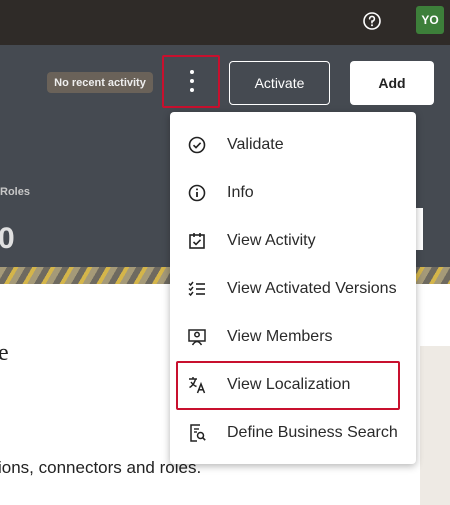 This screenshot has height=505, width=450. What do you see at coordinates (225, 22) in the screenshot?
I see `top-bar: YO` at bounding box center [225, 22].